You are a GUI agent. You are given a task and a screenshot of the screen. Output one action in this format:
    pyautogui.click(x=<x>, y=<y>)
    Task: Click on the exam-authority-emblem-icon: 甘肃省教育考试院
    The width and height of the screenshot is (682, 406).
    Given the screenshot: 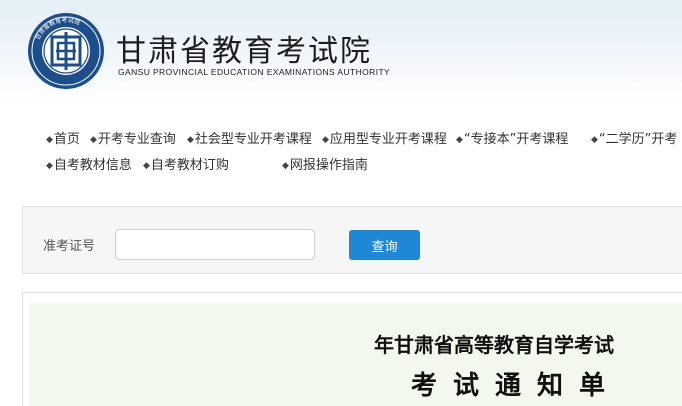 What is the action you would take?
    pyautogui.click(x=66, y=51)
    